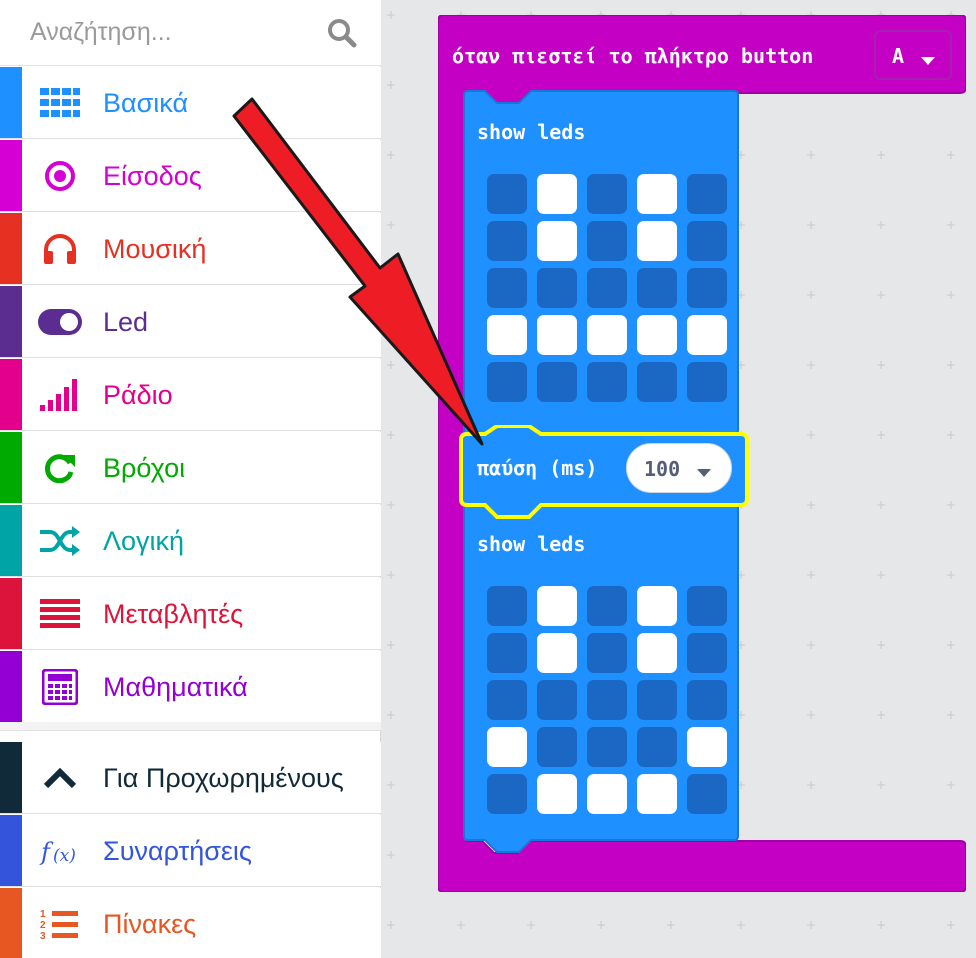 Image resolution: width=976 pixels, height=958 pixels. I want to click on lines-icon, so click(60, 614).